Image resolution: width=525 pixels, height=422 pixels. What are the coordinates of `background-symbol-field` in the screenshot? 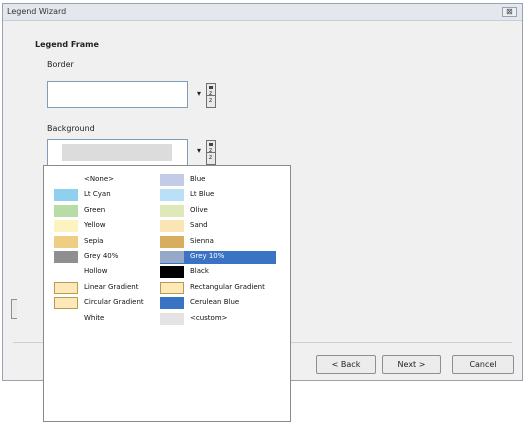 It's located at (117, 152).